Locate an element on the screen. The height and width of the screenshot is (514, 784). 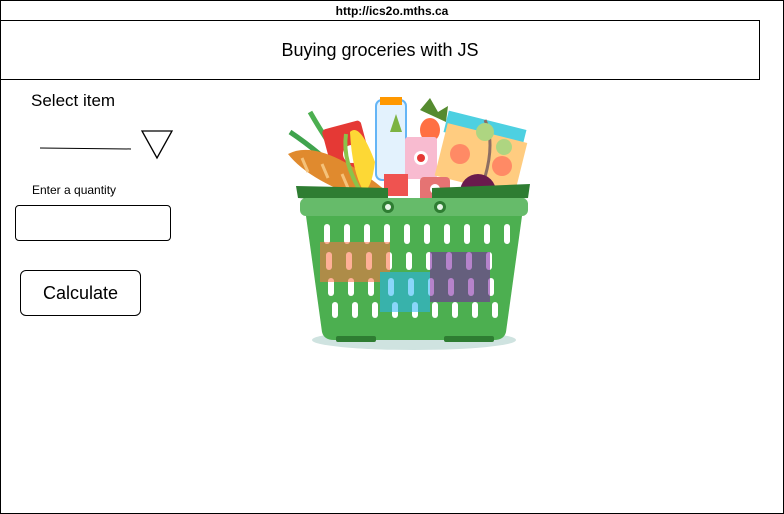
select-item-label: Select item is located at coordinates (73, 100).